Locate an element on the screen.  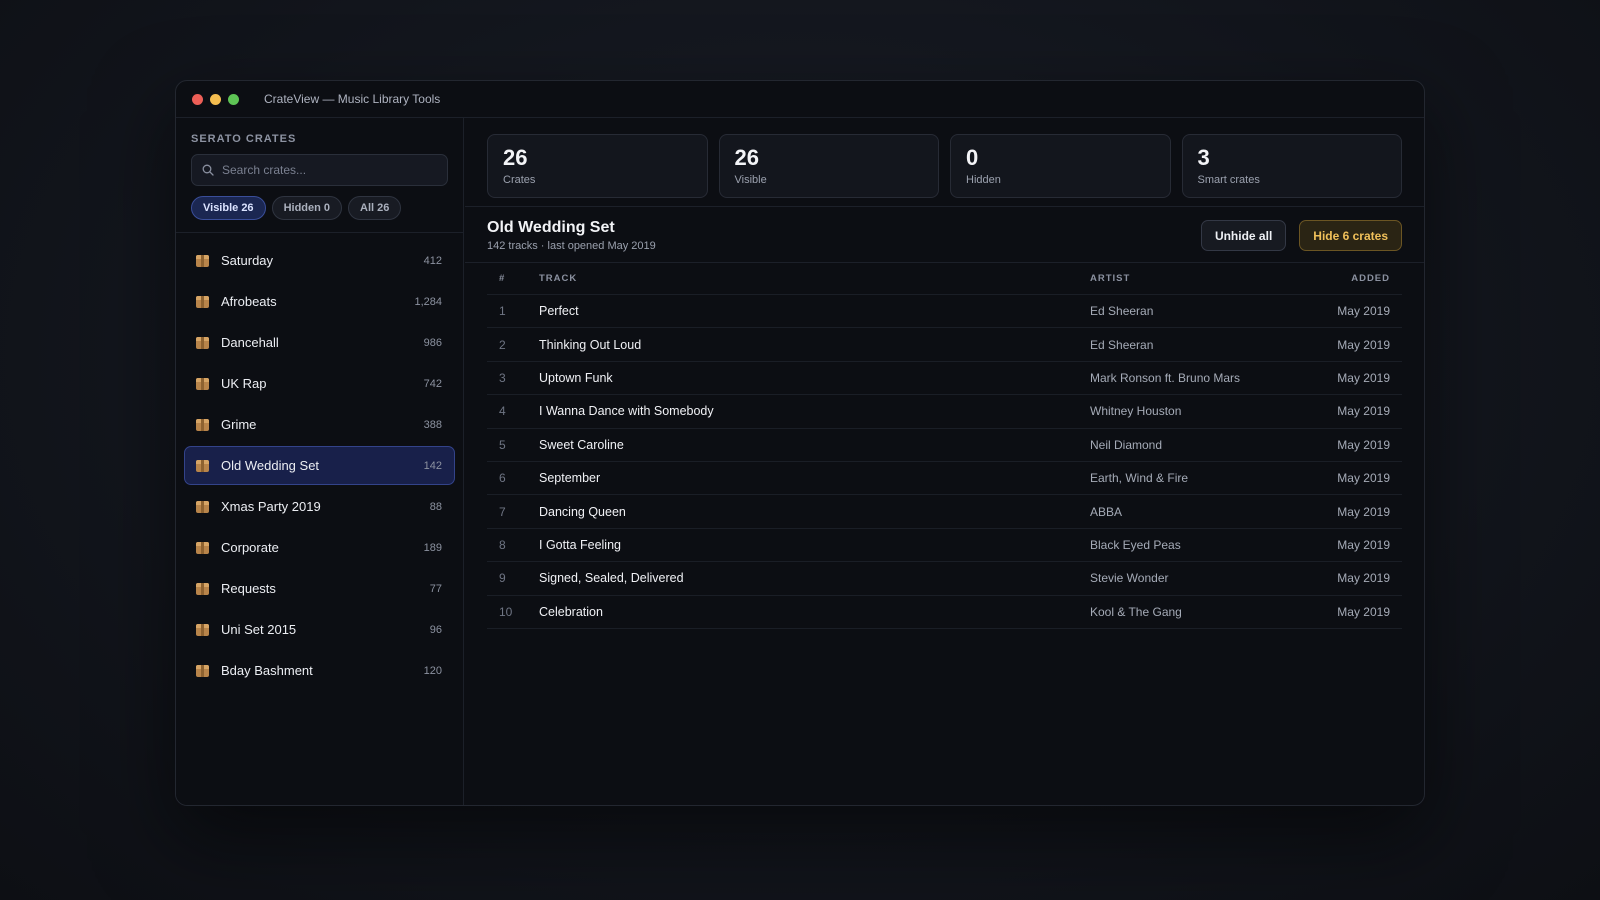
stat-value: 3 is located at coordinates (1203, 157).